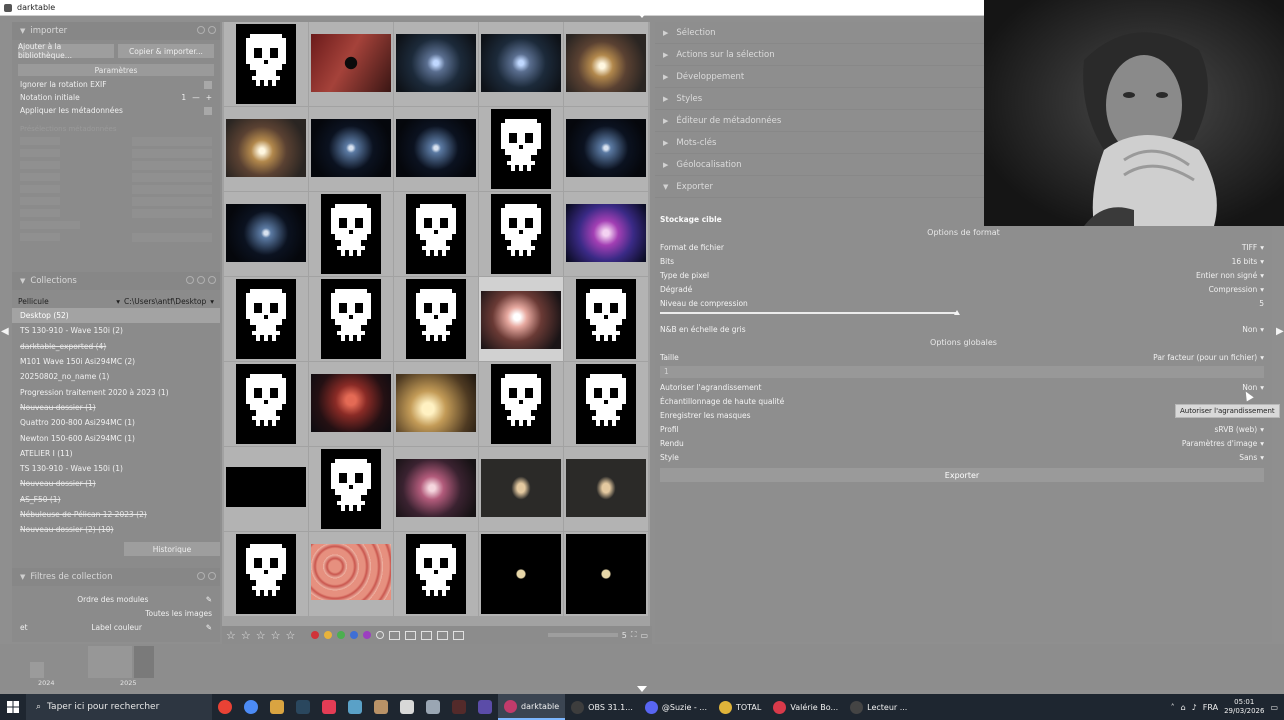  I want to click on initial-rating-value: 1, so click(183, 97).